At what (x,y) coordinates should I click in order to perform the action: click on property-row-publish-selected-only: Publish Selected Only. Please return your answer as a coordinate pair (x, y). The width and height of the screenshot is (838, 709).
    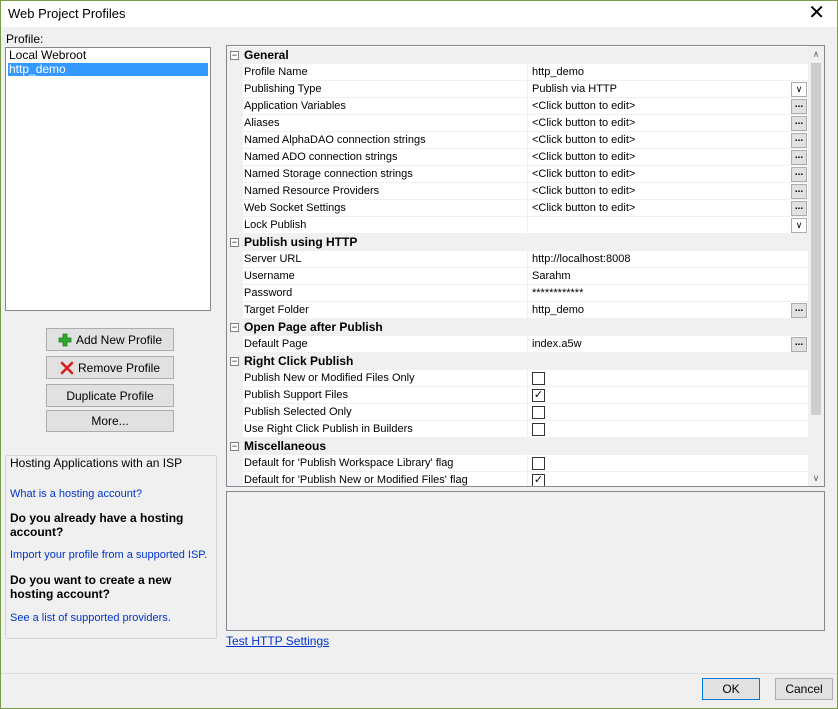
    Looking at the image, I should click on (518, 412).